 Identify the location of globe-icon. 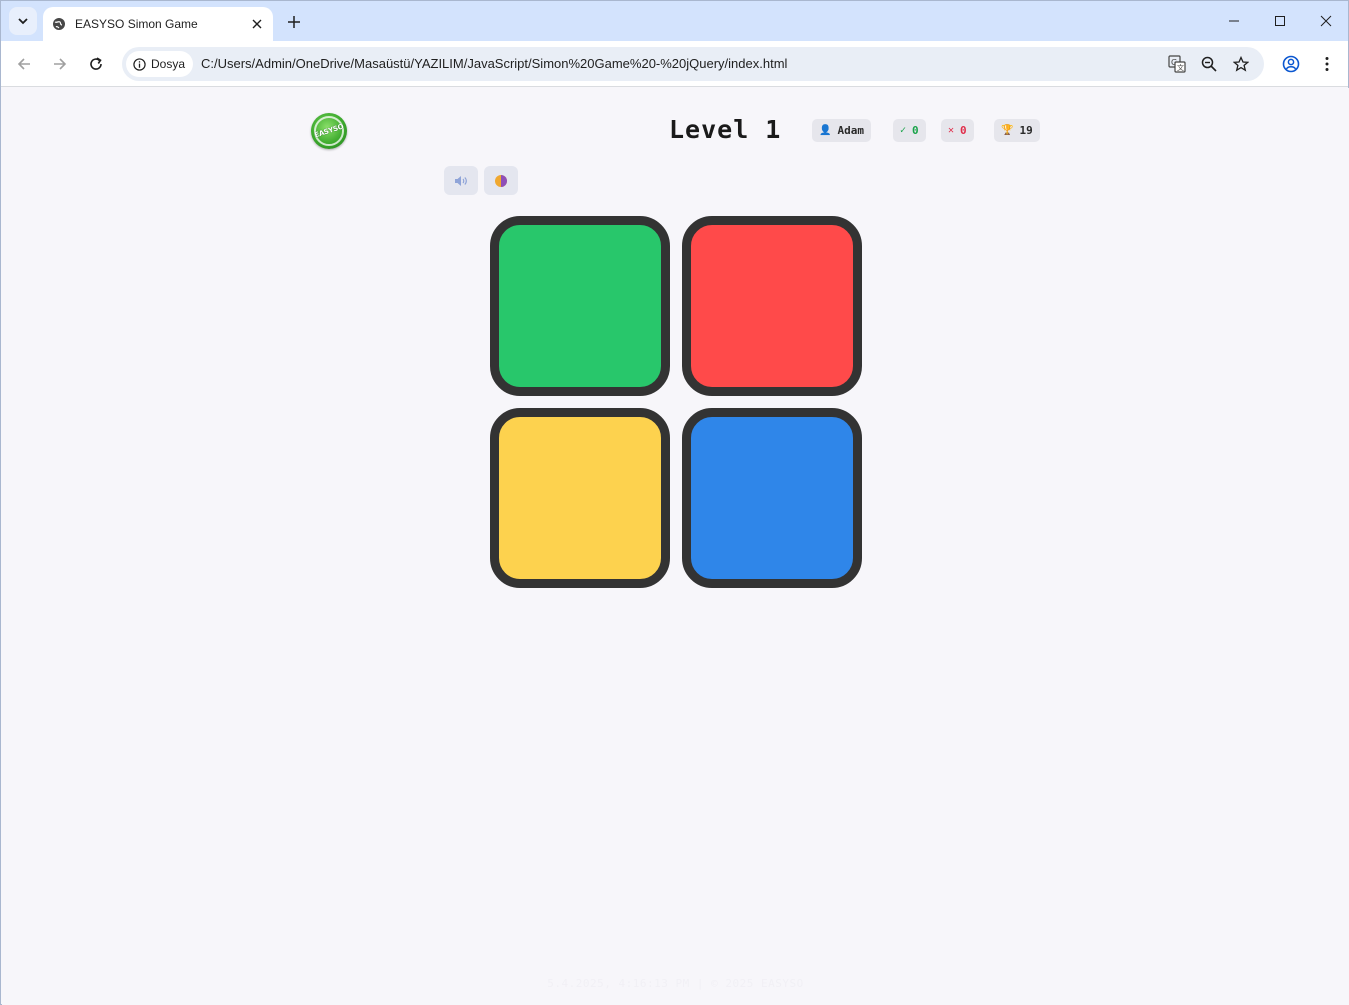
(59, 24).